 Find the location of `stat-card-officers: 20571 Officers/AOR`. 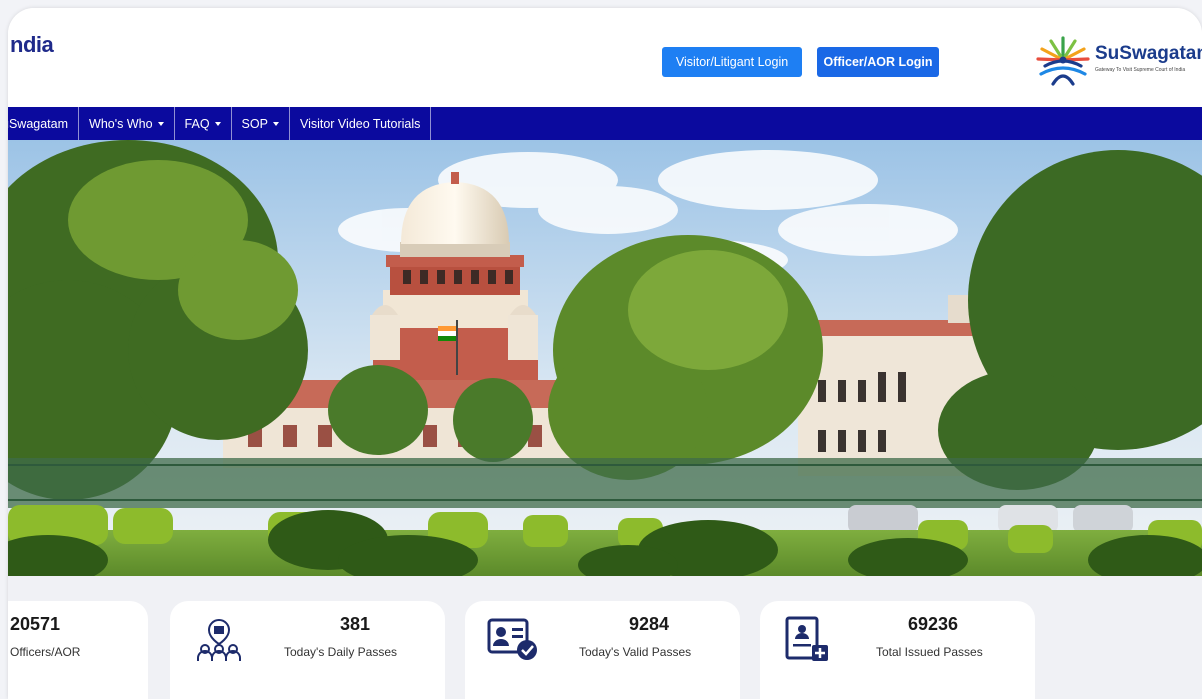

stat-card-officers: 20571 Officers/AOR is located at coordinates (78, 650).